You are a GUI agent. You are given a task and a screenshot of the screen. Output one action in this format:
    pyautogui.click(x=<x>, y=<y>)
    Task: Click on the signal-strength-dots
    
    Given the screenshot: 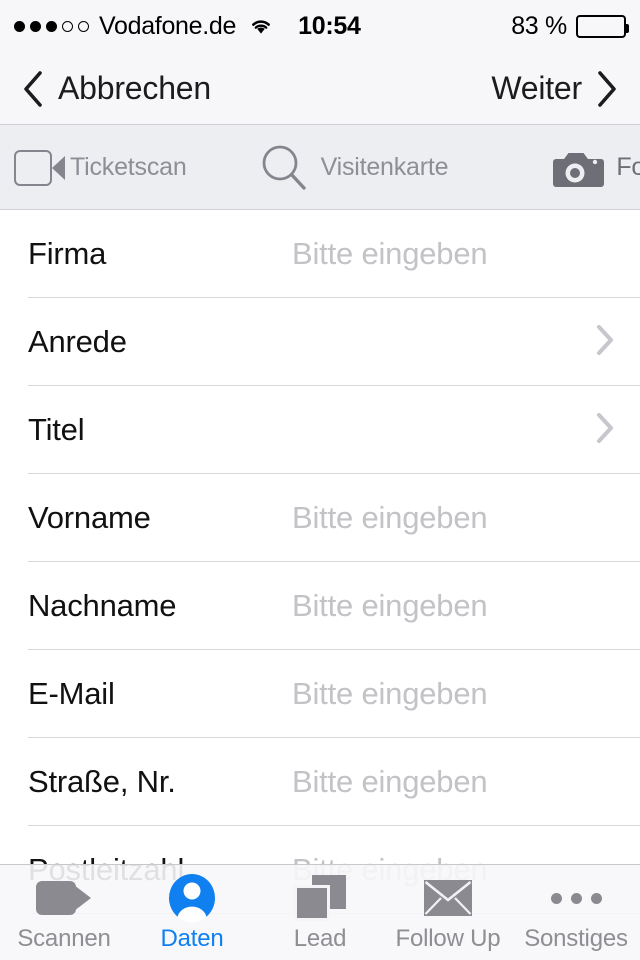 What is the action you would take?
    pyautogui.click(x=51, y=26)
    